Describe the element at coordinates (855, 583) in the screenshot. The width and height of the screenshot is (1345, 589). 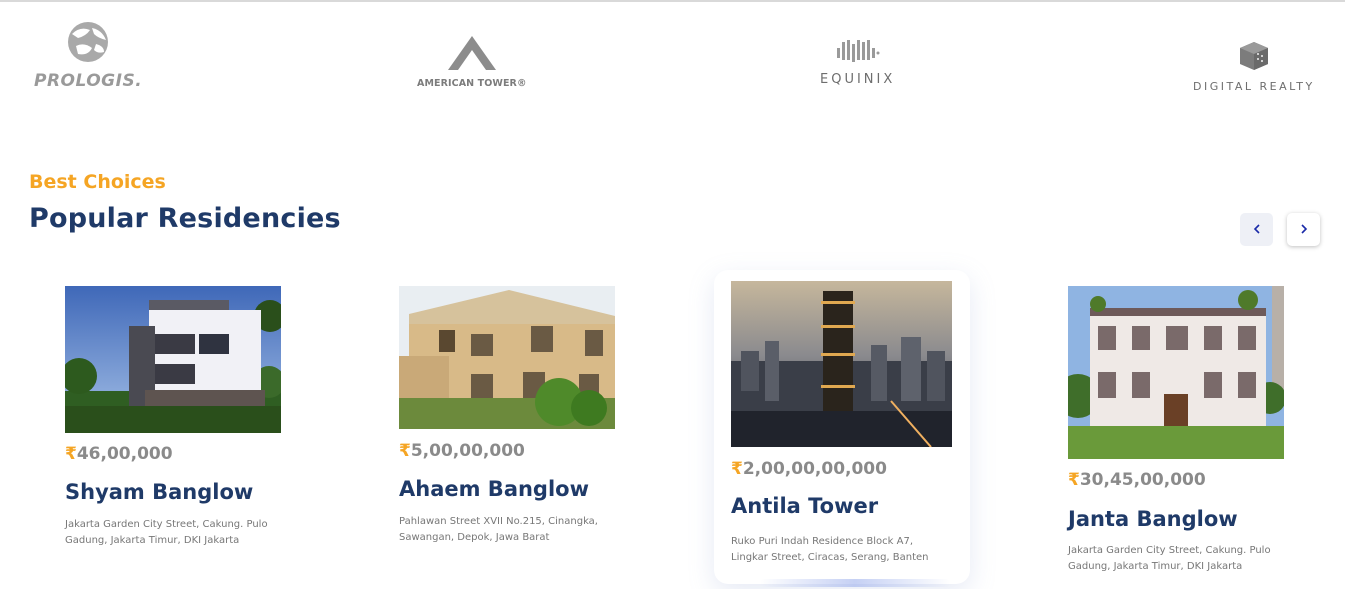
I see `card-hover-glow` at that location.